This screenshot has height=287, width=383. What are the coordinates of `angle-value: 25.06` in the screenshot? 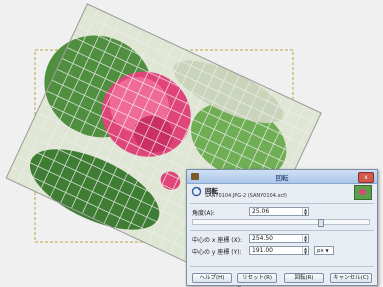 It's located at (261, 211).